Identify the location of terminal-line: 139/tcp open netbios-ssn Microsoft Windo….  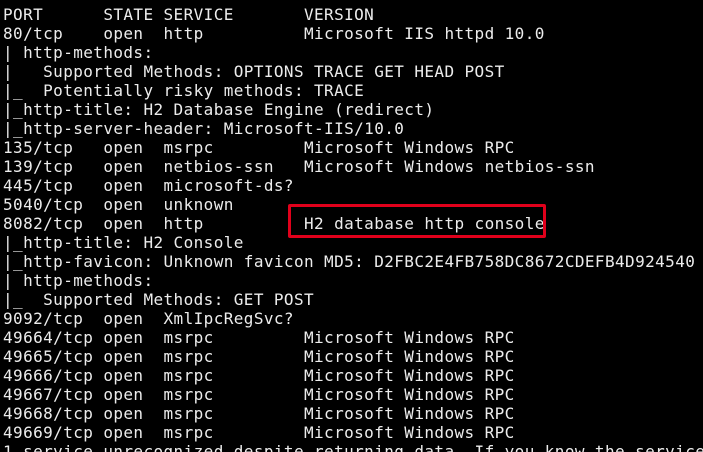
(299, 166).